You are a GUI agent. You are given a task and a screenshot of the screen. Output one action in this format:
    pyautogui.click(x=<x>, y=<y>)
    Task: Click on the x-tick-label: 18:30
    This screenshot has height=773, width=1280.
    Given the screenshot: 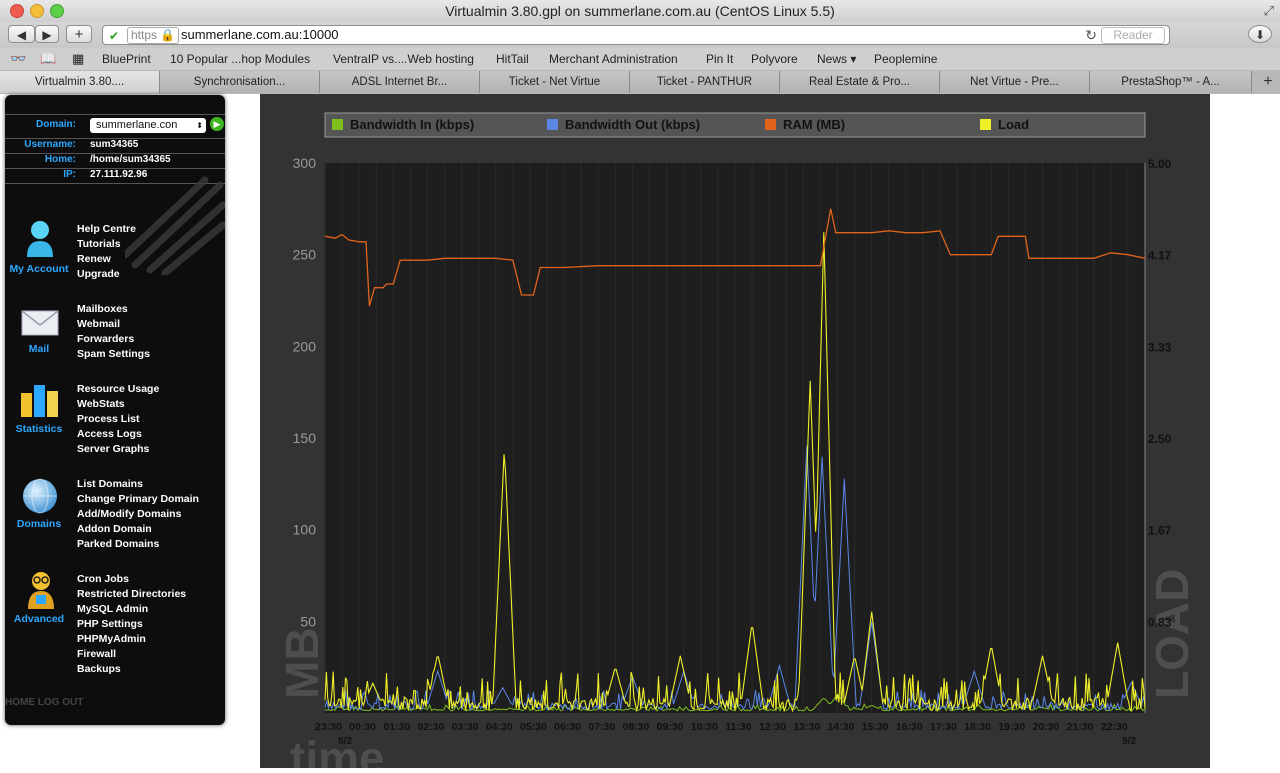 What is the action you would take?
    pyautogui.click(x=977, y=727)
    